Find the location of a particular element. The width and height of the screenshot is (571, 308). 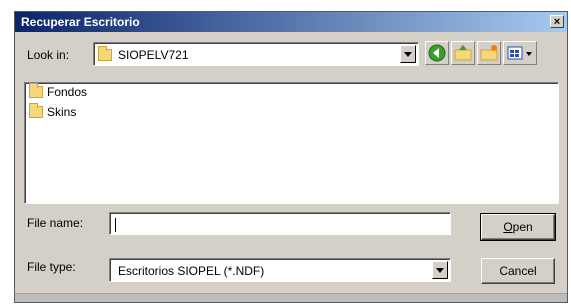

back-icon is located at coordinates (437, 53).